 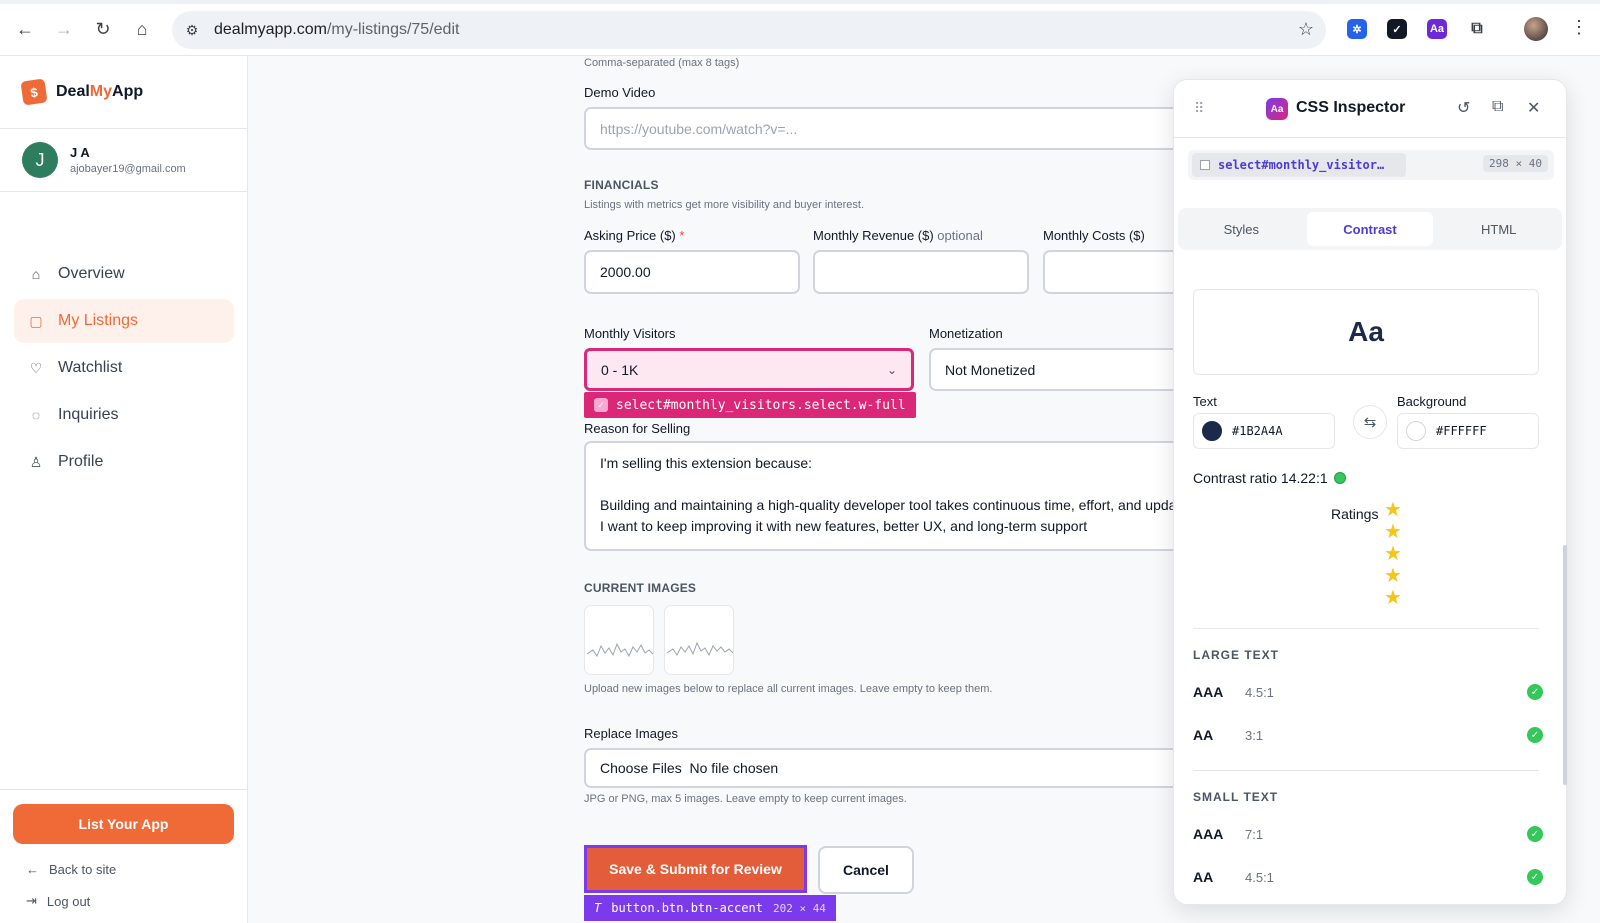 I want to click on wcag-row: AAA 4.5:1 ✓, so click(x=1368, y=692).